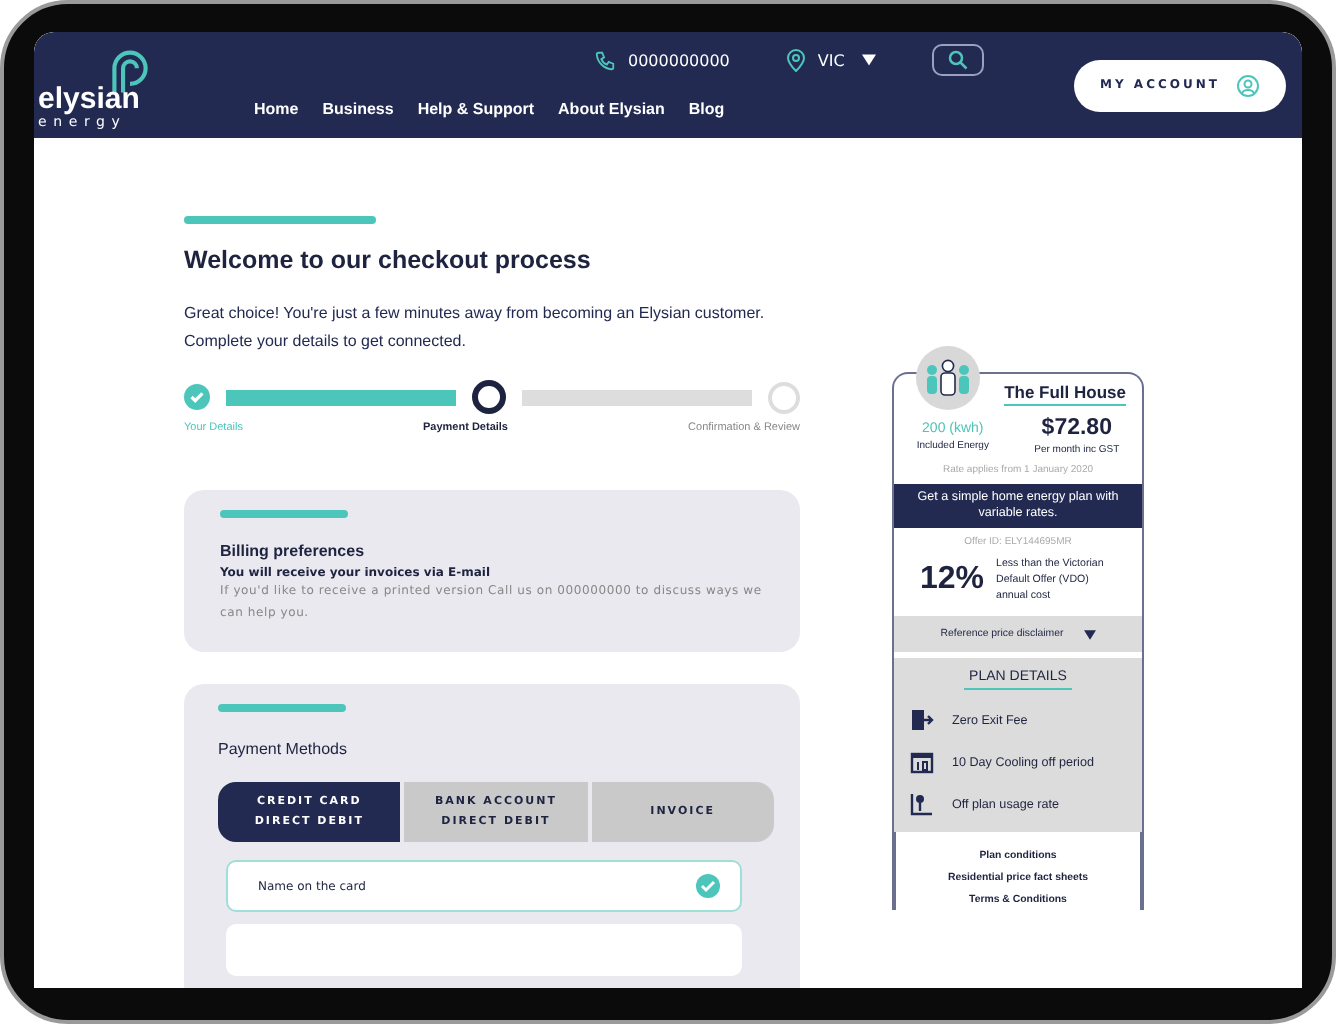  Describe the element at coordinates (922, 762) in the screenshot. I see `calendar-icon` at that location.